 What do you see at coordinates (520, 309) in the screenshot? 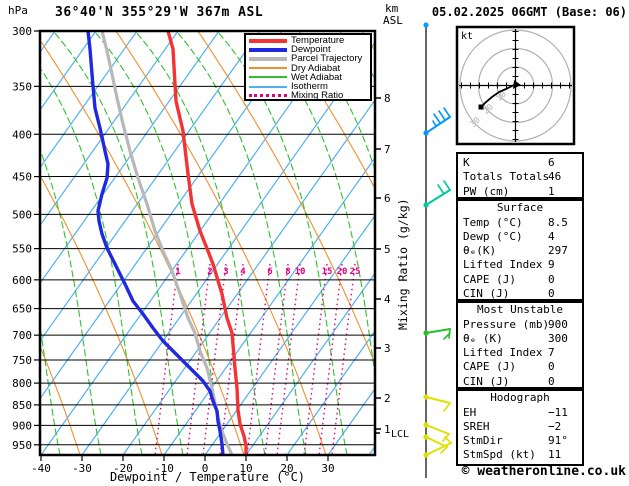
I see `panel-header: Most Unstable` at bounding box center [520, 309].